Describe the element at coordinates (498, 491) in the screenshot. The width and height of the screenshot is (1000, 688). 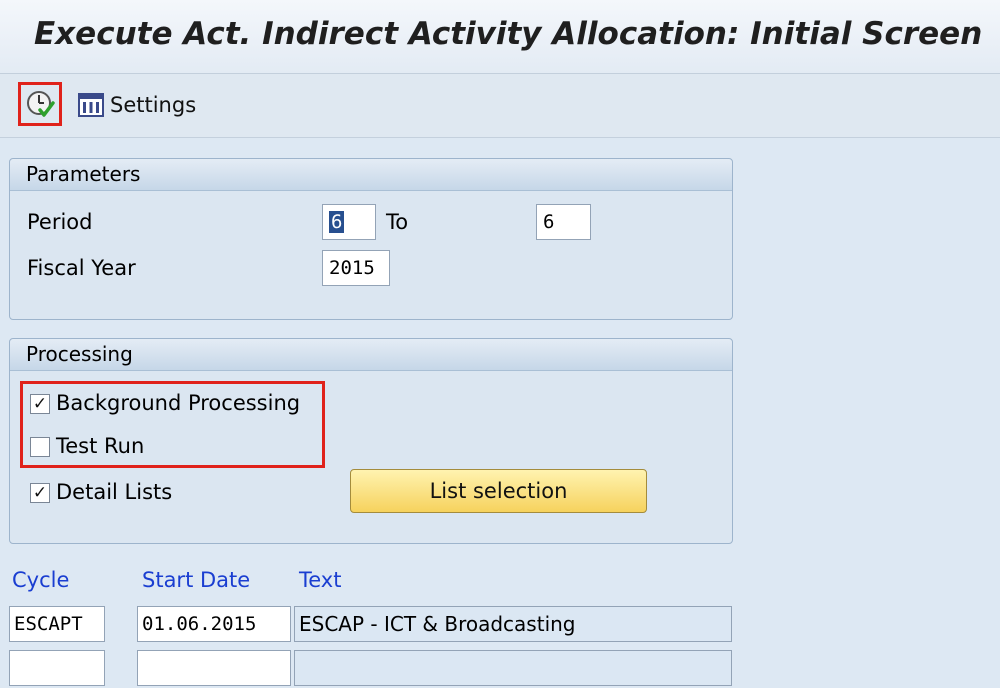
I see `list-selection-button: List selection` at that location.